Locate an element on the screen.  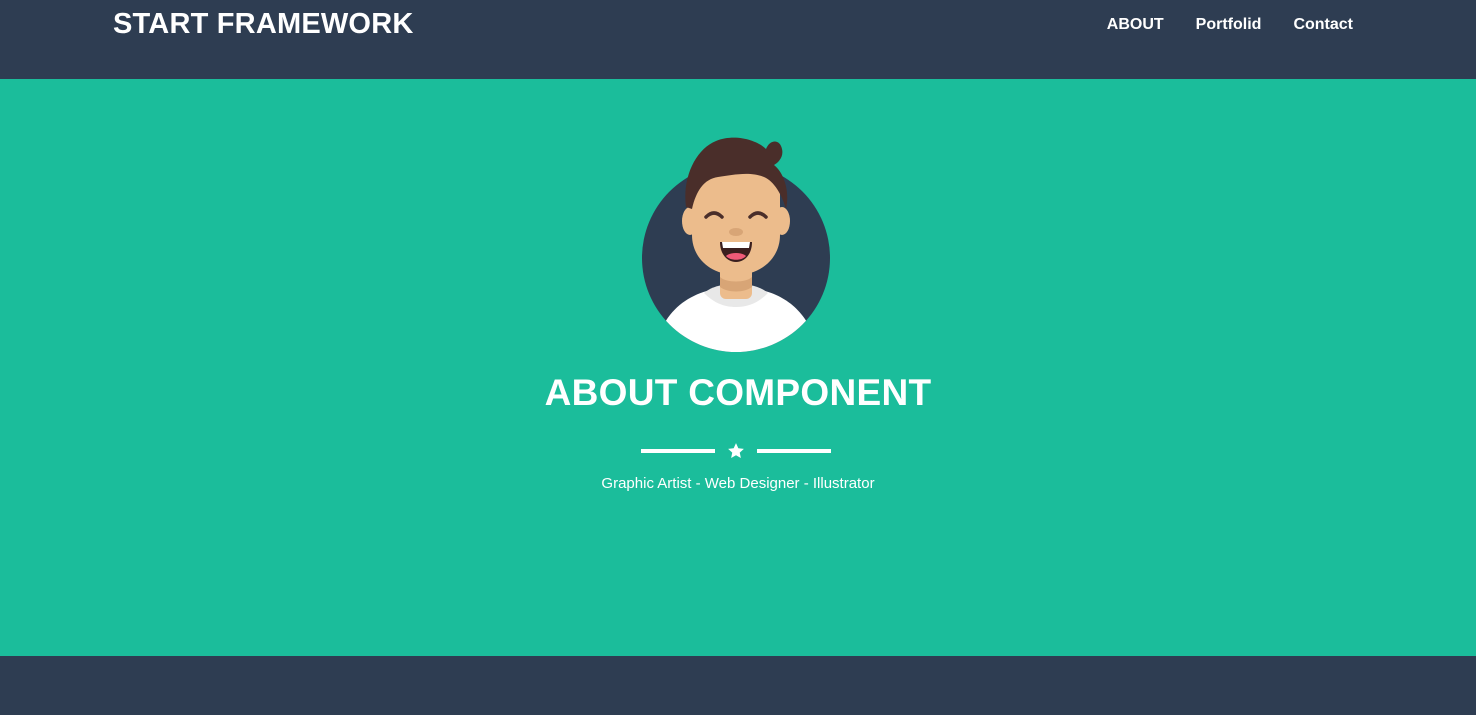
page-title: ABOUT COMPONENT is located at coordinates (738, 392).